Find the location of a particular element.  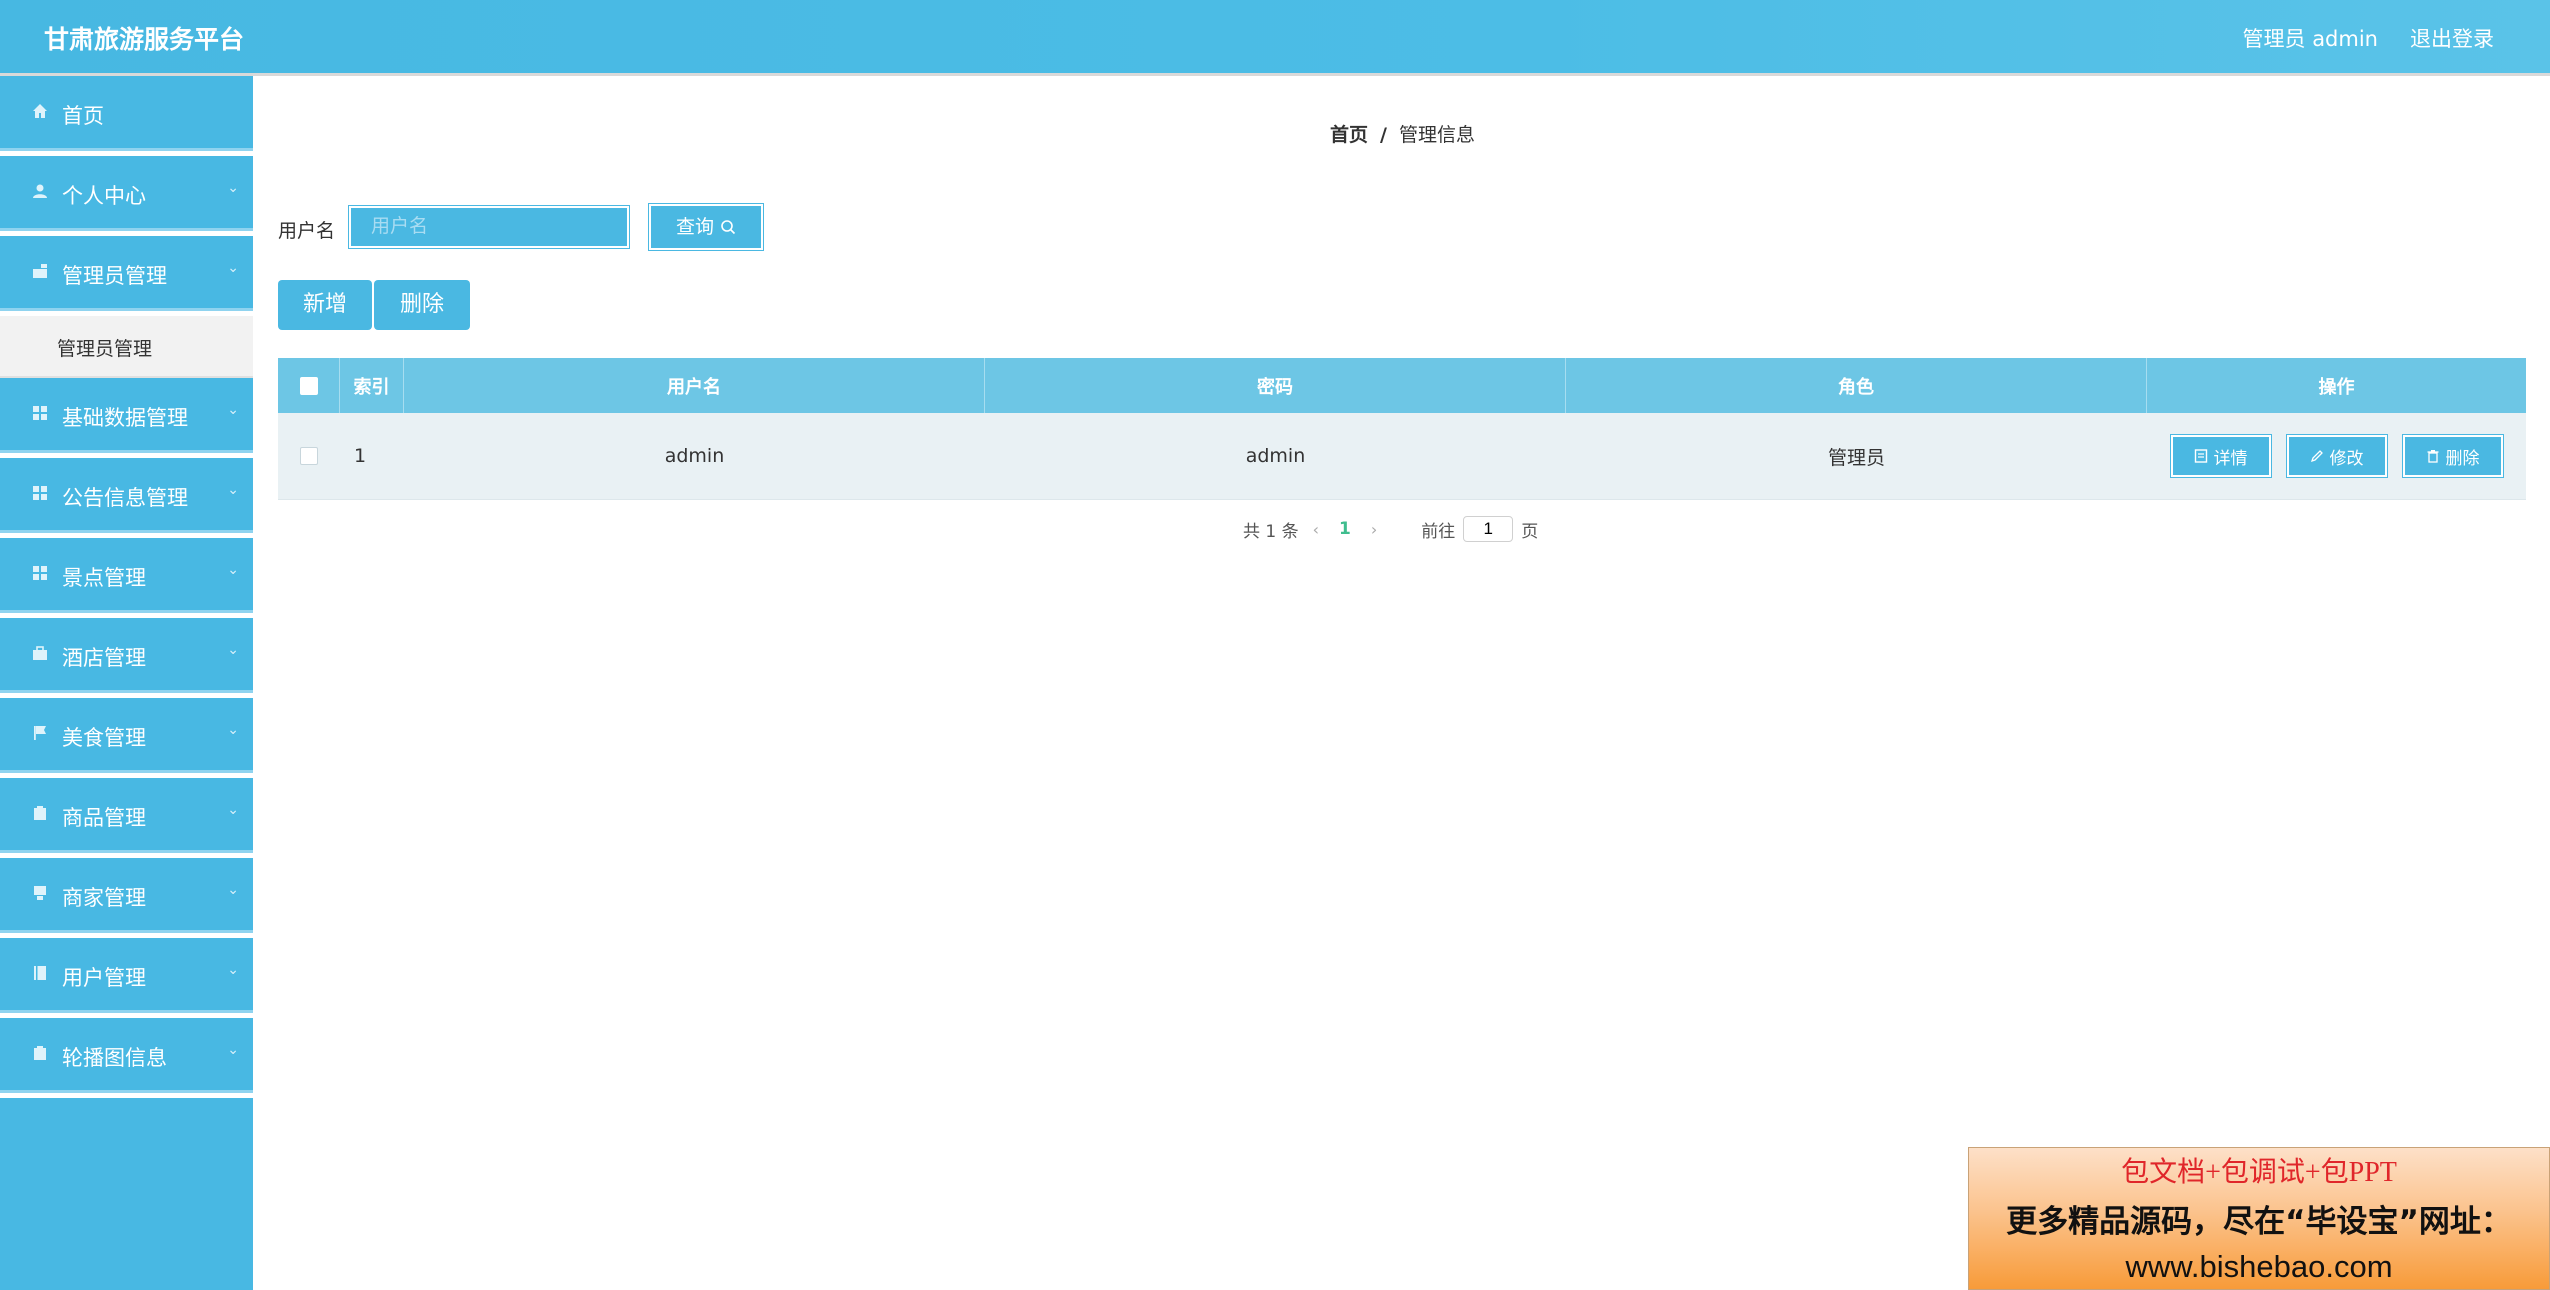

sidebar-item-food: 美食管理 ⌄ is located at coordinates (126, 738).